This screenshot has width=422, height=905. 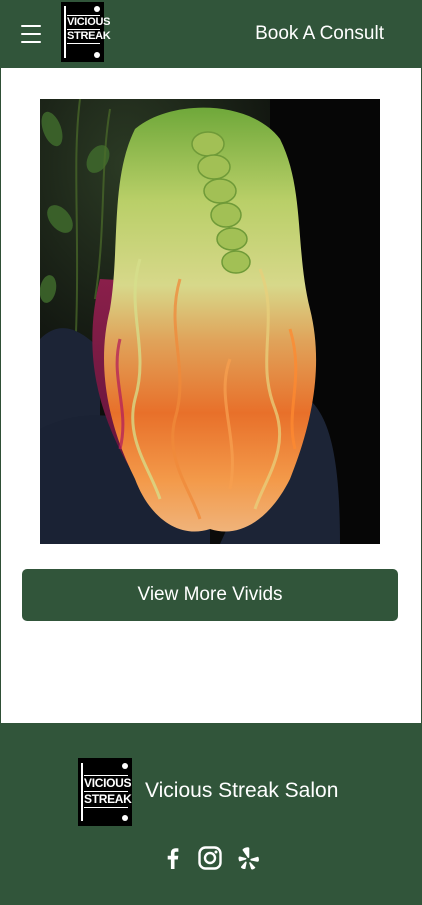 What do you see at coordinates (89, 22) in the screenshot?
I see `logo-word-1: VICIOUS` at bounding box center [89, 22].